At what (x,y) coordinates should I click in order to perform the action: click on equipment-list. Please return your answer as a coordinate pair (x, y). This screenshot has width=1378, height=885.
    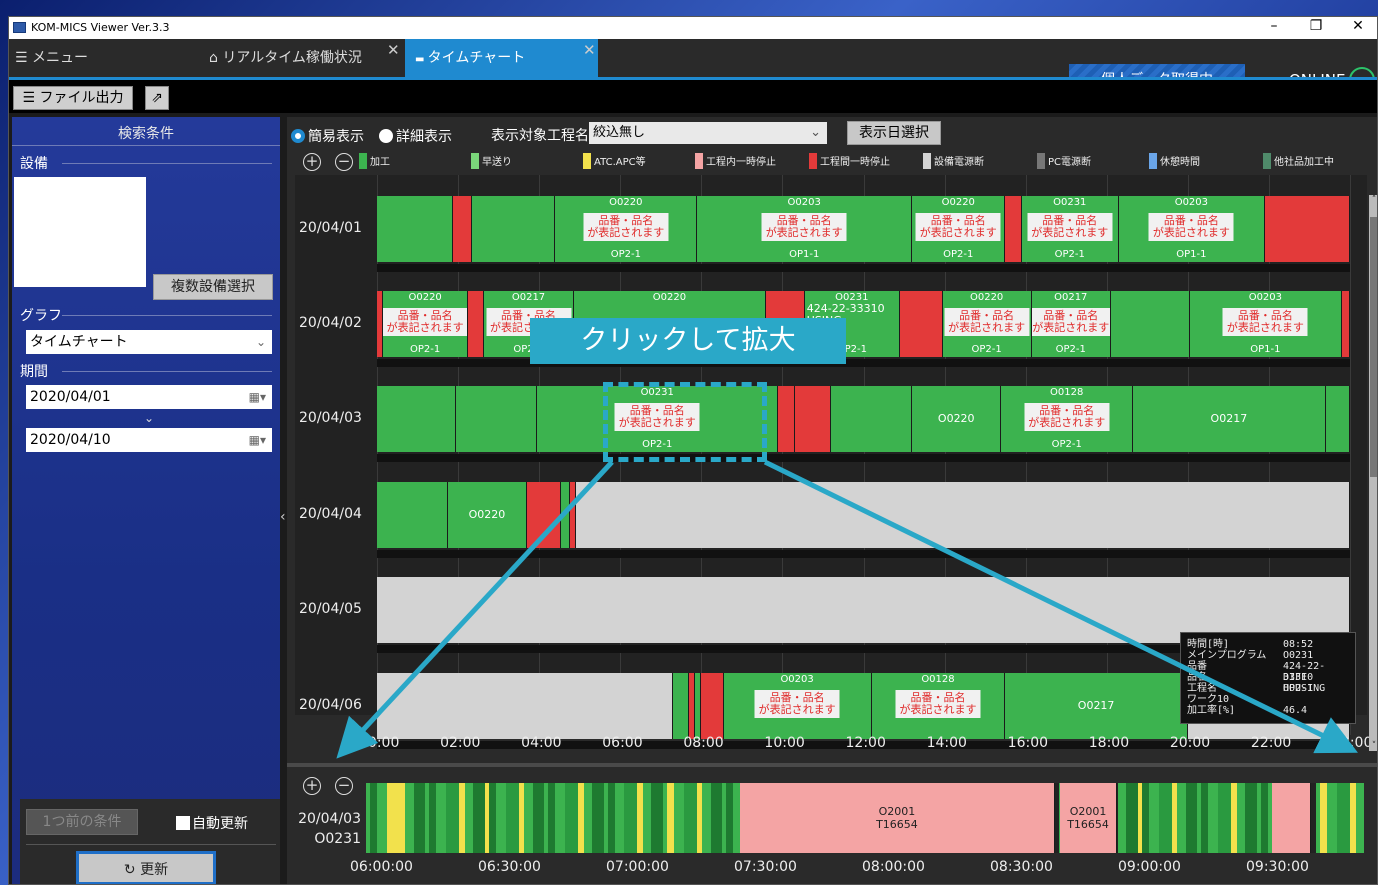
    Looking at the image, I should click on (80, 232).